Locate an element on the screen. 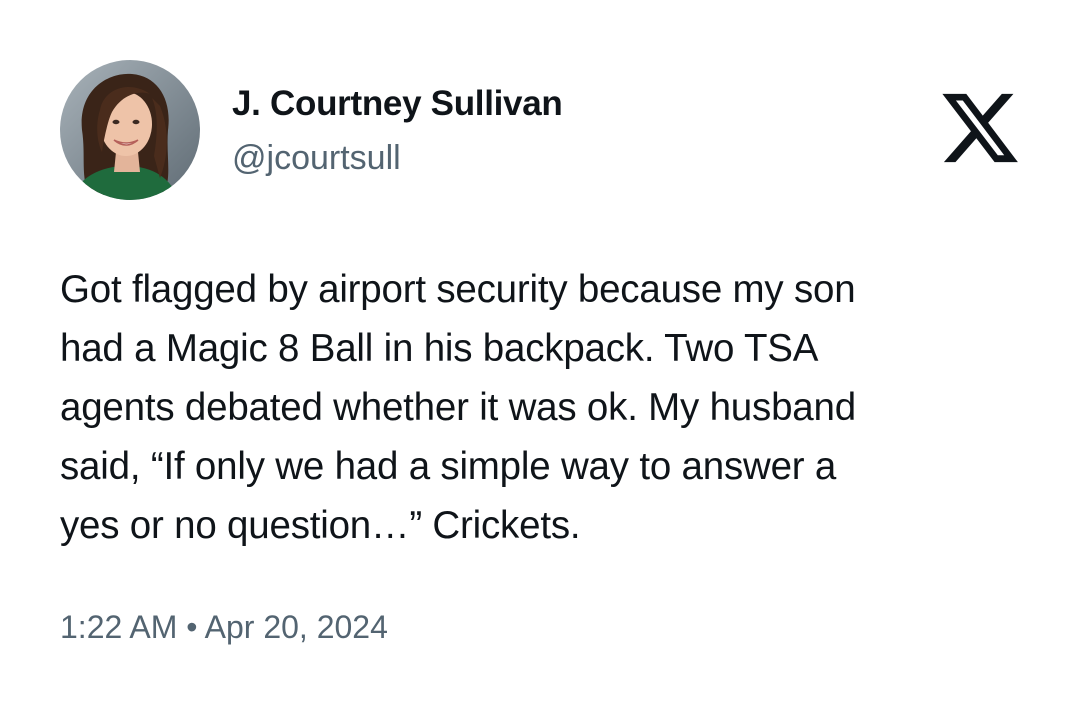  author-name: J. Courtney Sullivan is located at coordinates (397, 104).